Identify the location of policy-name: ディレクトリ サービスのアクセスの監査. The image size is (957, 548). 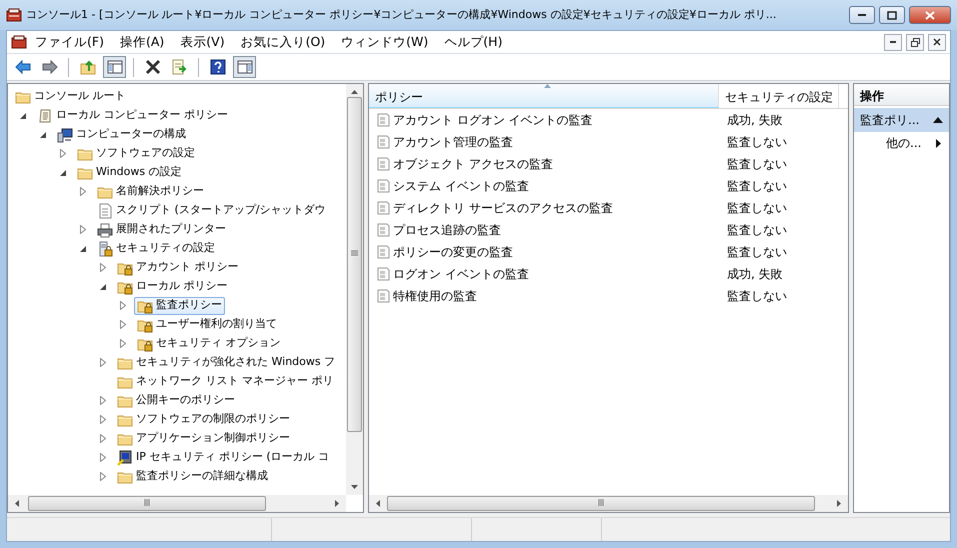
(503, 208).